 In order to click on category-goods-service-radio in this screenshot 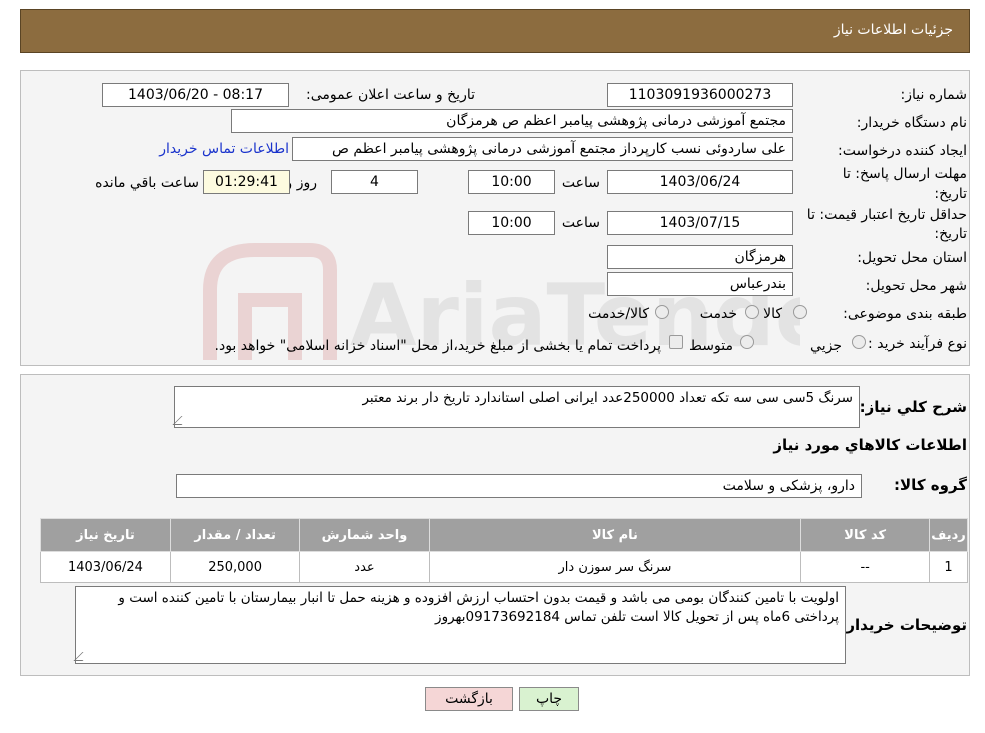, I will do `click(662, 312)`.